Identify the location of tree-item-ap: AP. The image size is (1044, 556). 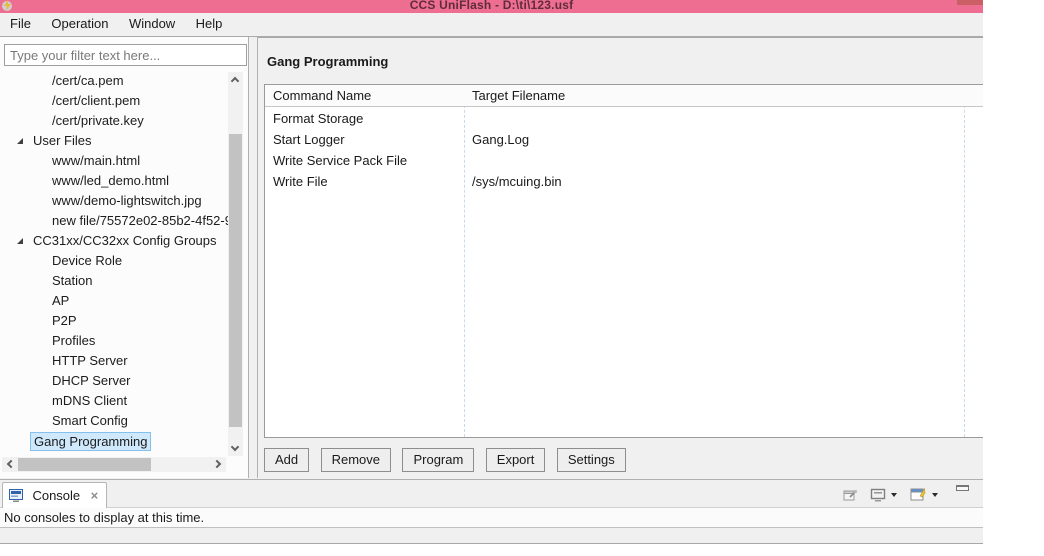
(114, 301).